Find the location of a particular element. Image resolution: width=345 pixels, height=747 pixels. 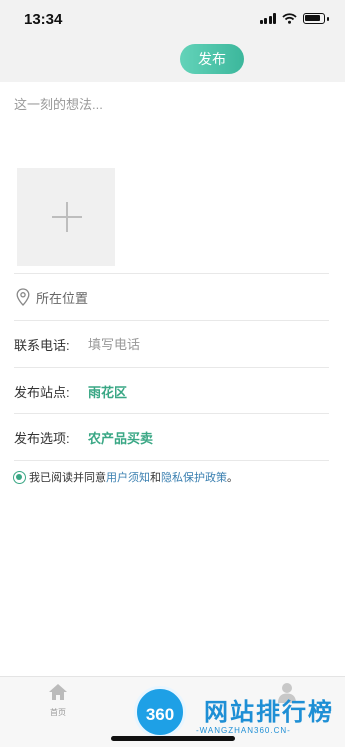

station-row: 发布站点: 雨花区 is located at coordinates (171, 391).